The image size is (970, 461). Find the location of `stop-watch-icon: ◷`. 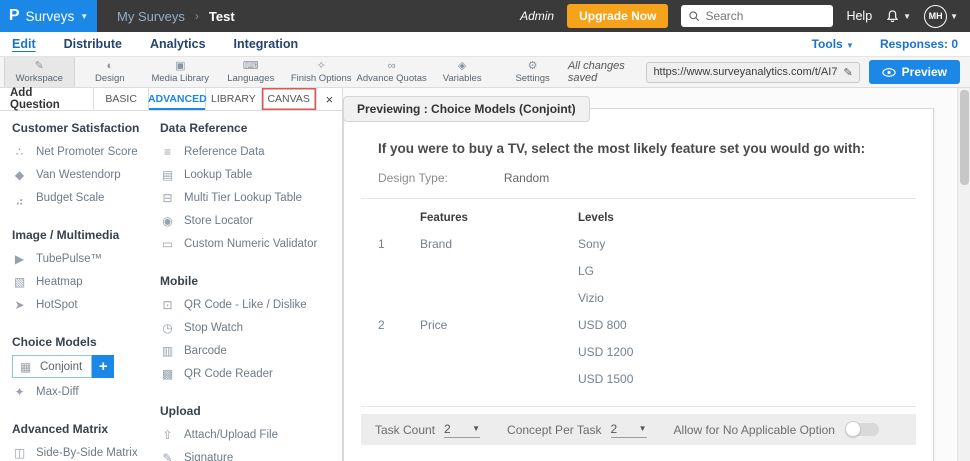

stop-watch-icon: ◷ is located at coordinates (167, 327).